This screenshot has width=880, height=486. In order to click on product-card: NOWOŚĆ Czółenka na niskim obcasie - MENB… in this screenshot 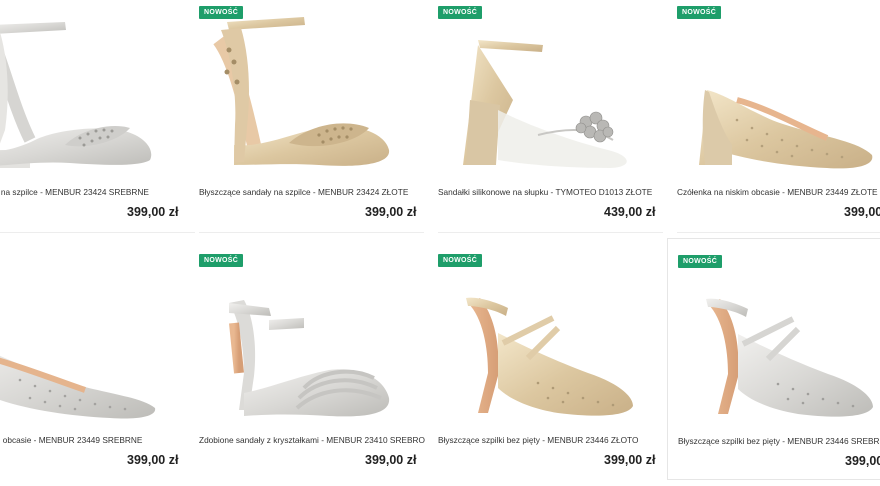, I will do `click(778, 119)`.